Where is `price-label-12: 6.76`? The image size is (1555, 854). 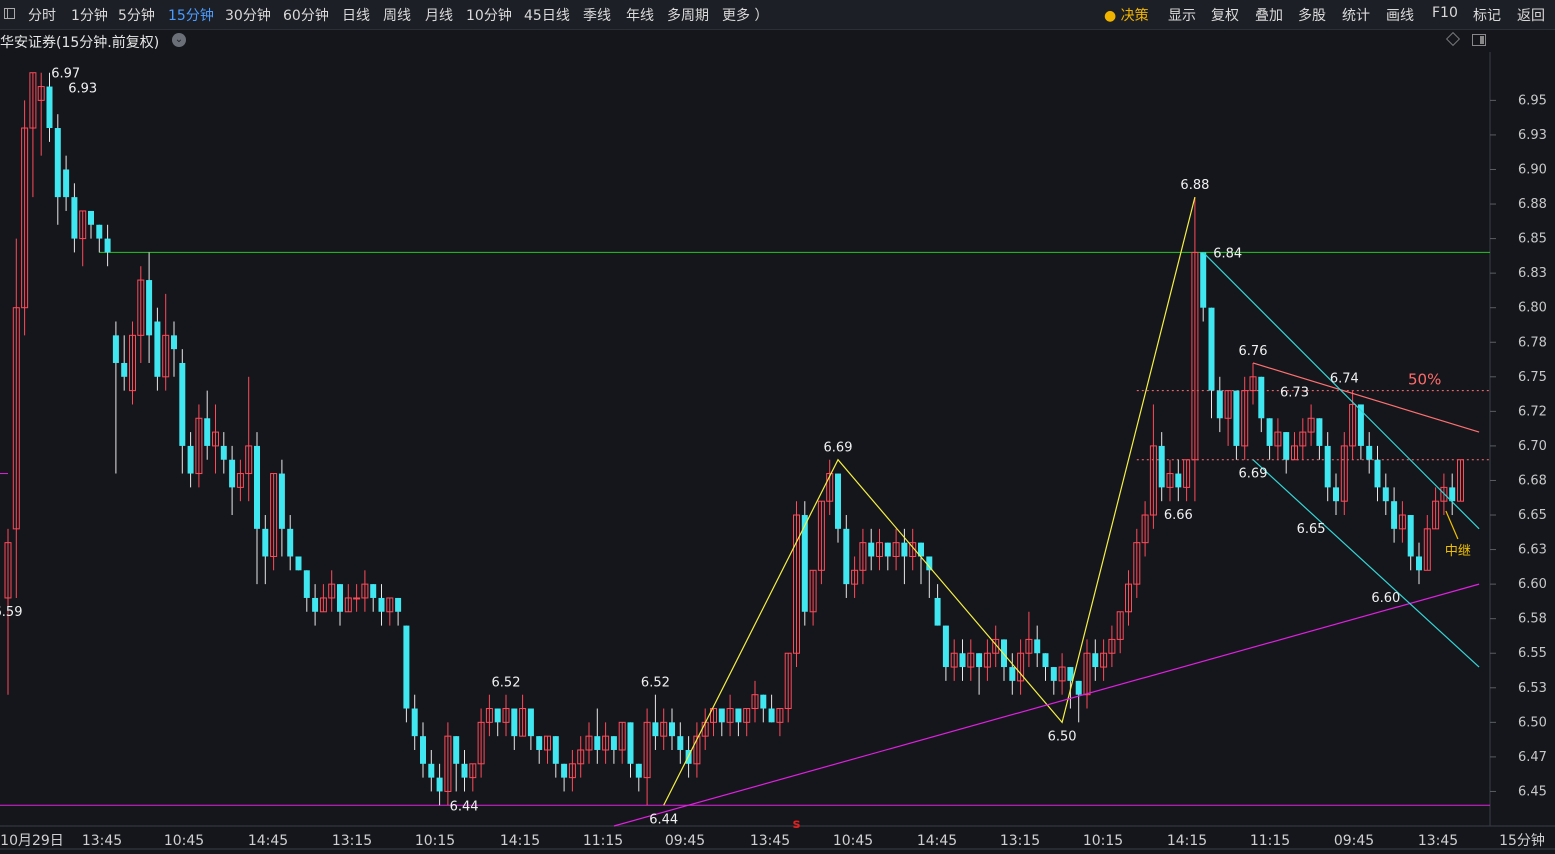
price-label-12: 6.76 is located at coordinates (1253, 351).